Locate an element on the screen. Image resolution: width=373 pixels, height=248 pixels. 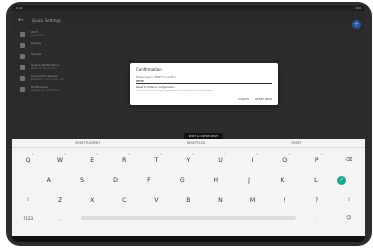
keyboard-row-1: Q1 W2 E3 R4 T5 Y6 U7 I8 O9 P0 ⌫ is located at coordinates (188, 160).